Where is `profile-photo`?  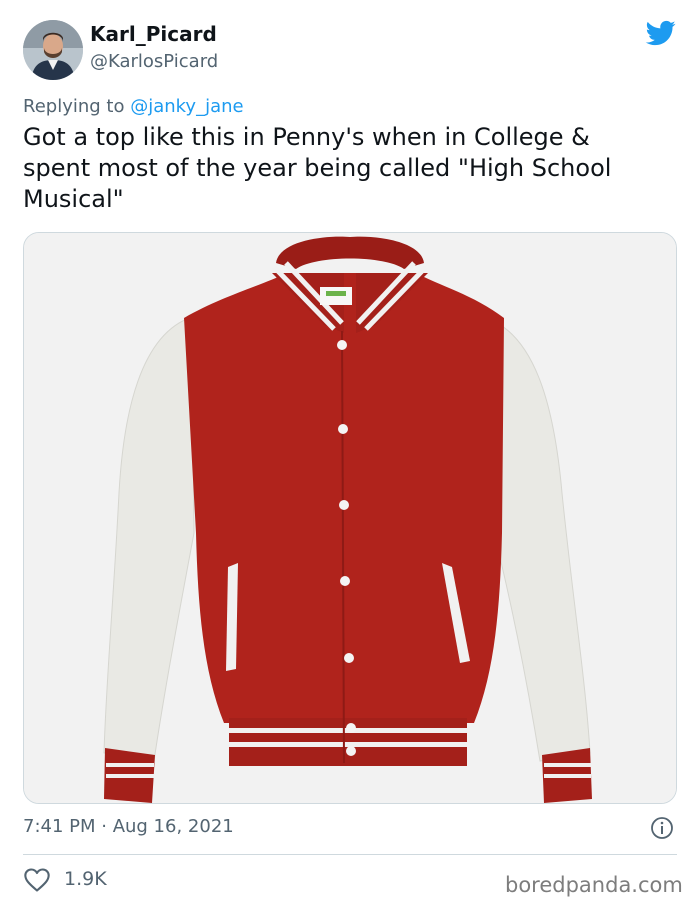
profile-photo is located at coordinates (53, 50).